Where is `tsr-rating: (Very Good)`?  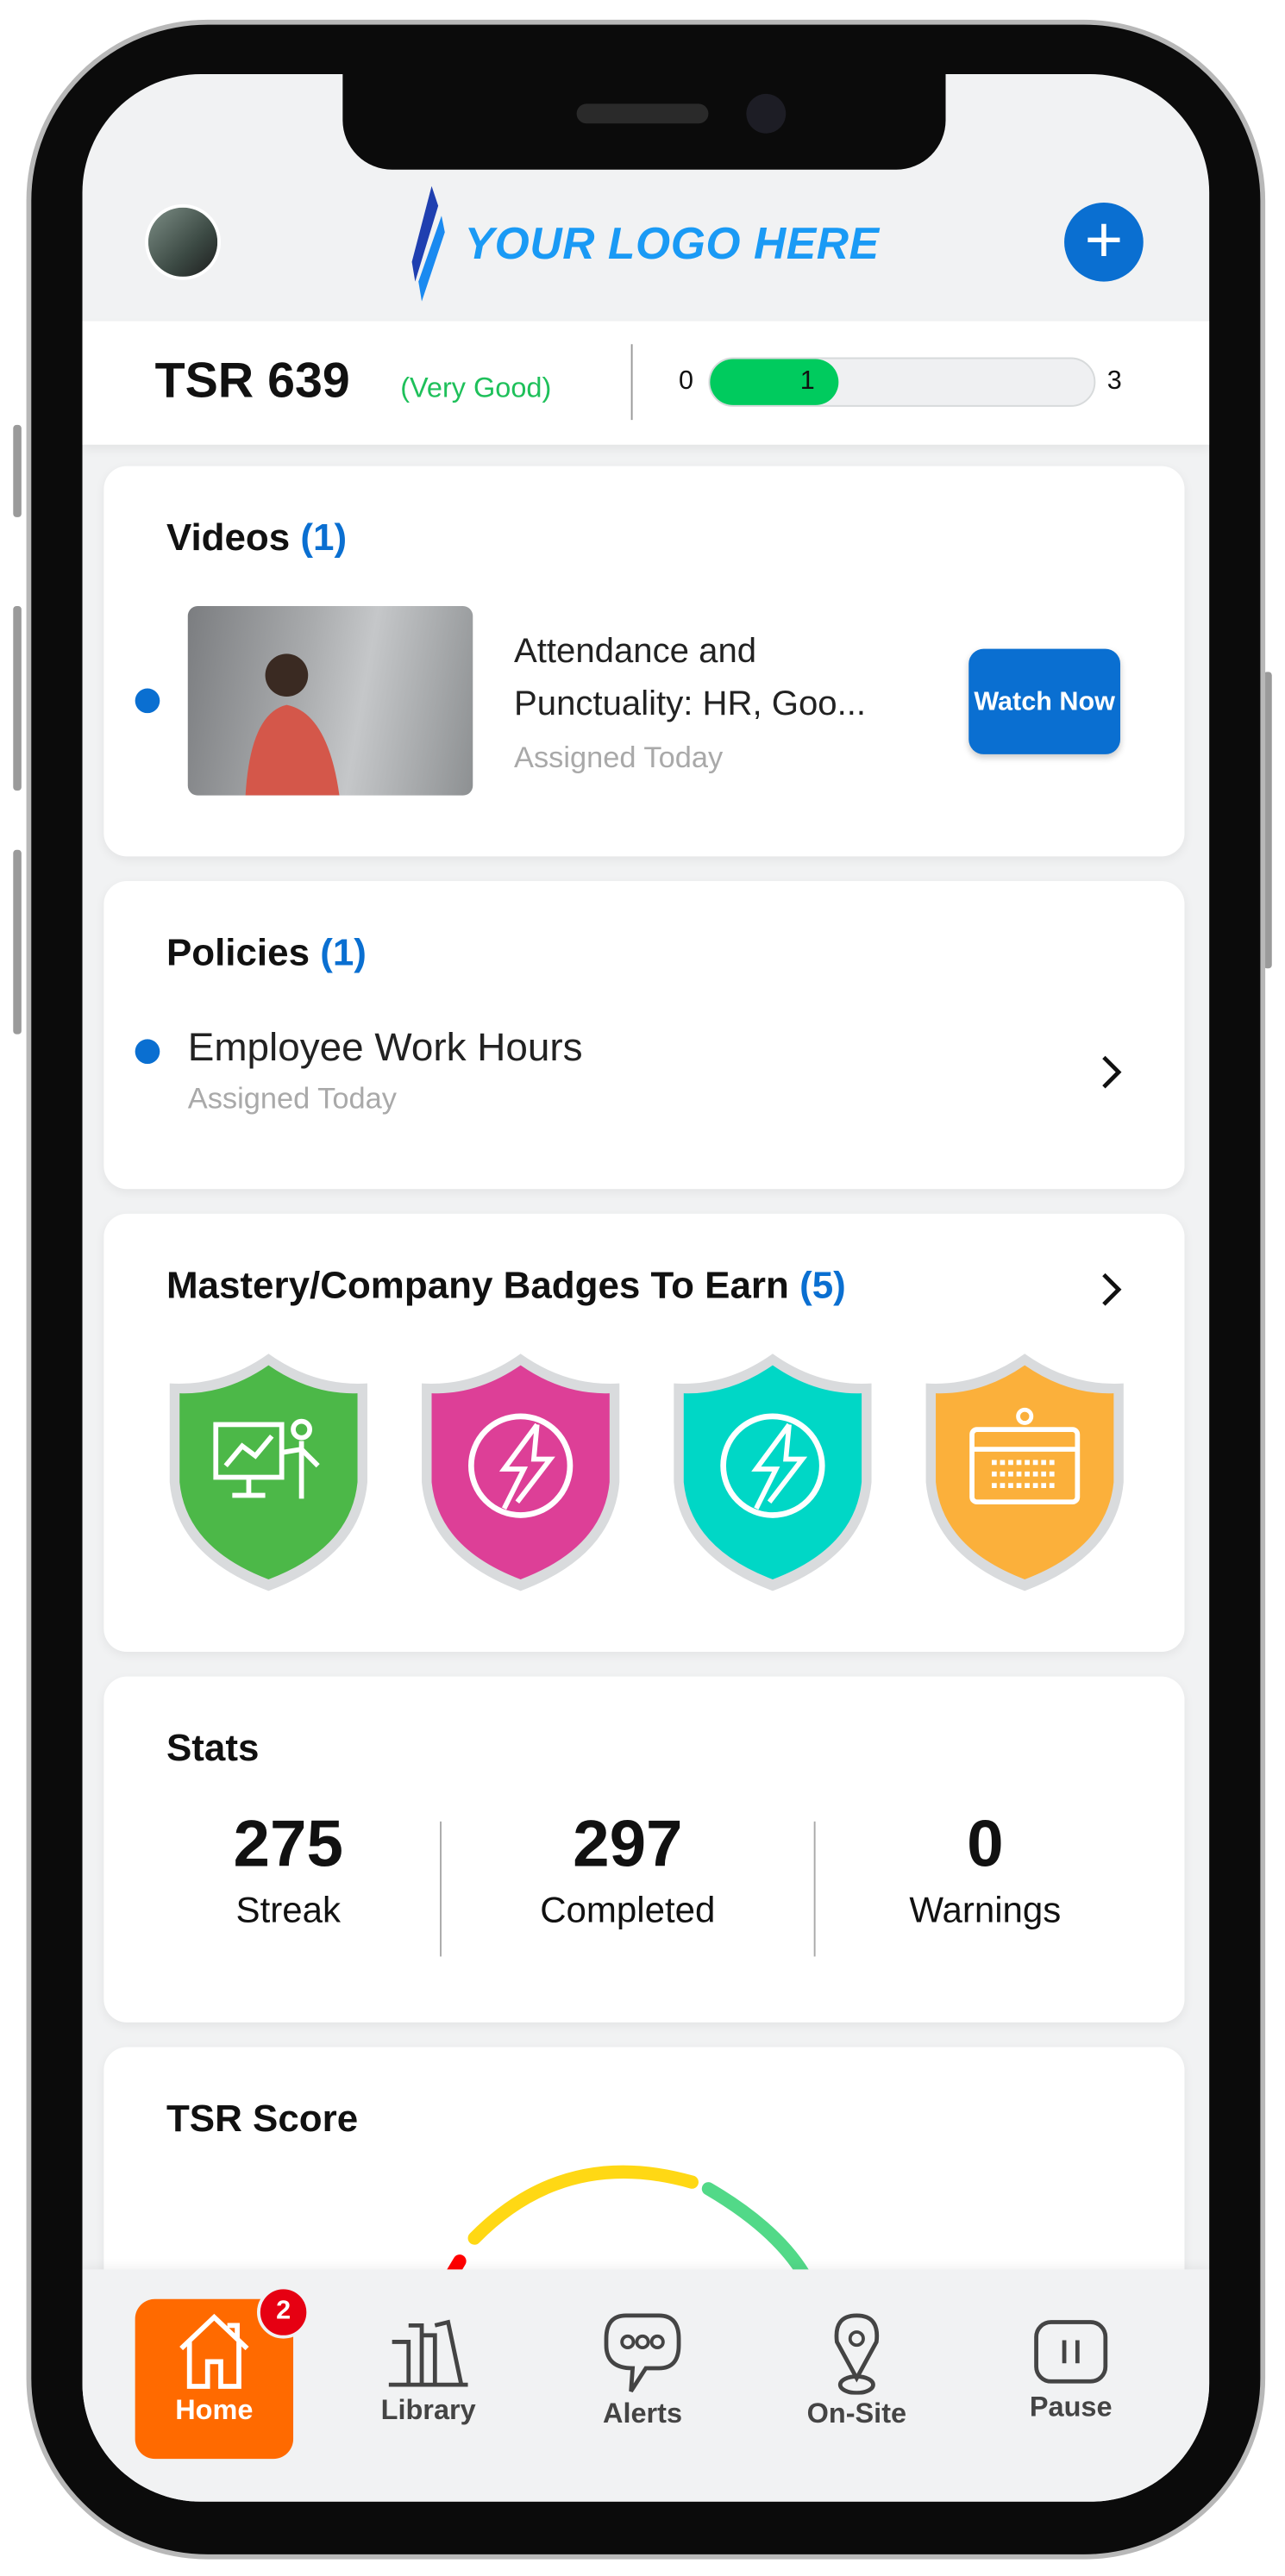 tsr-rating: (Very Good) is located at coordinates (476, 388).